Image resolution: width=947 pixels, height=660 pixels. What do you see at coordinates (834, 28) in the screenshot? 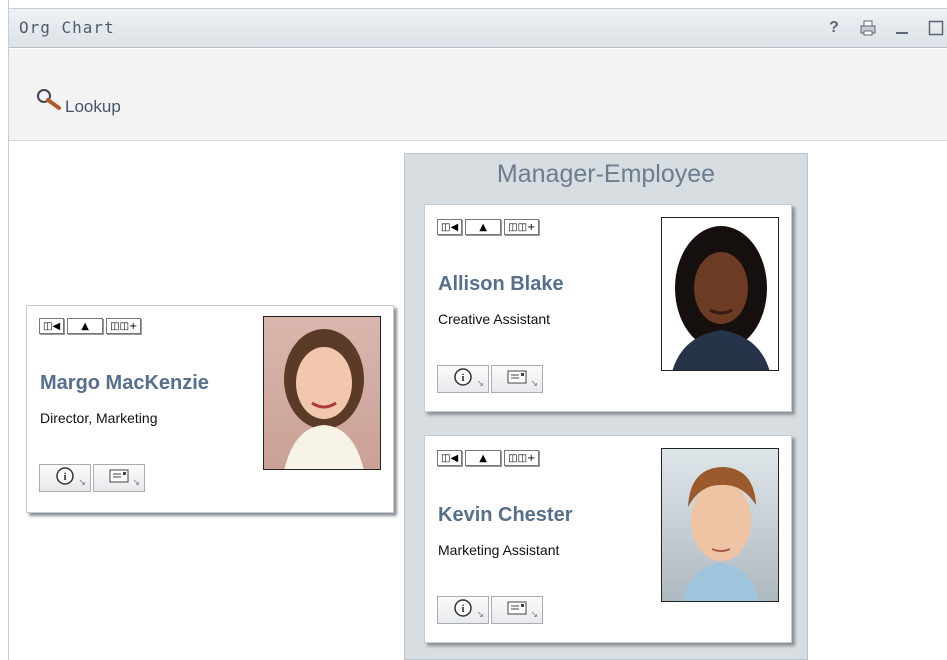
I see `help-icon: ?` at bounding box center [834, 28].